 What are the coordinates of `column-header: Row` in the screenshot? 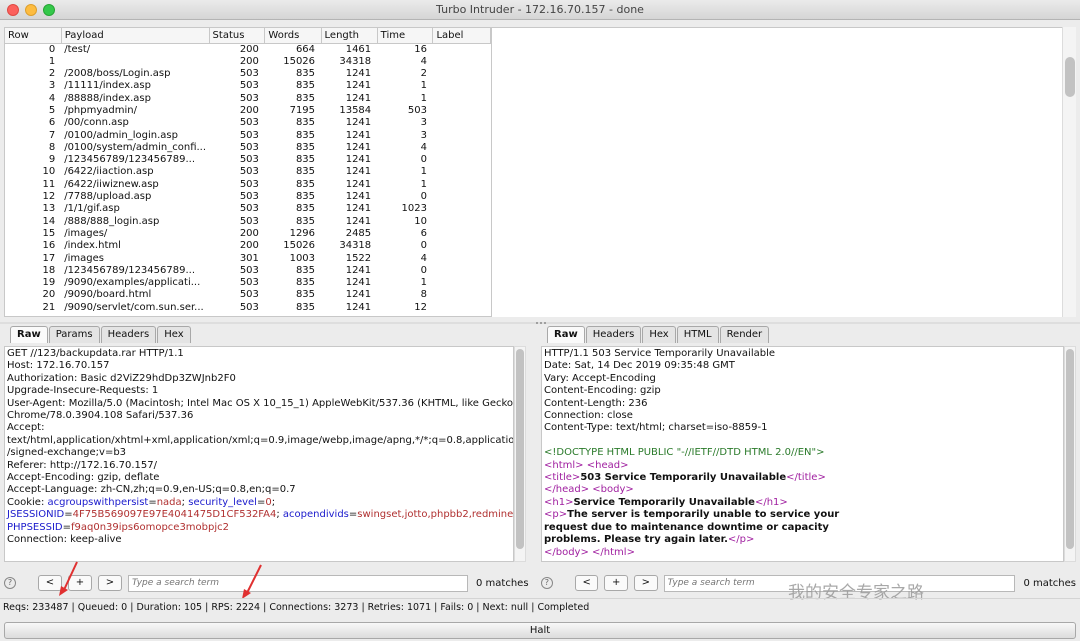 It's located at (33, 36).